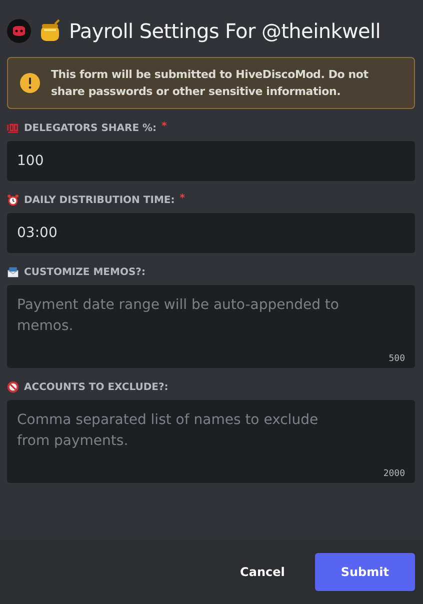 This screenshot has height=604, width=423. What do you see at coordinates (211, 233) in the screenshot?
I see `input-field: 03:00` at bounding box center [211, 233].